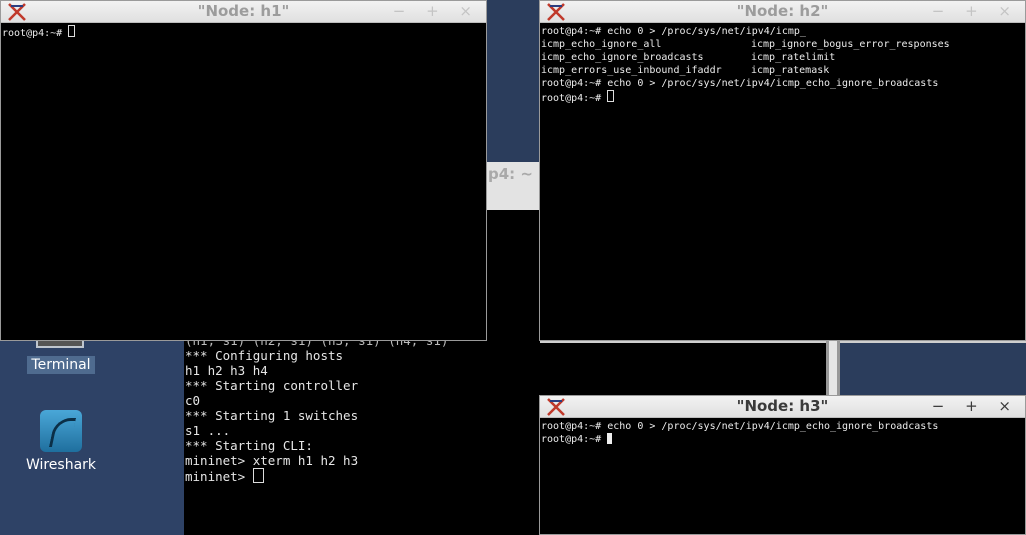  Describe the element at coordinates (61, 355) in the screenshot. I see `terminal-desktop-icon: Terminal` at that location.